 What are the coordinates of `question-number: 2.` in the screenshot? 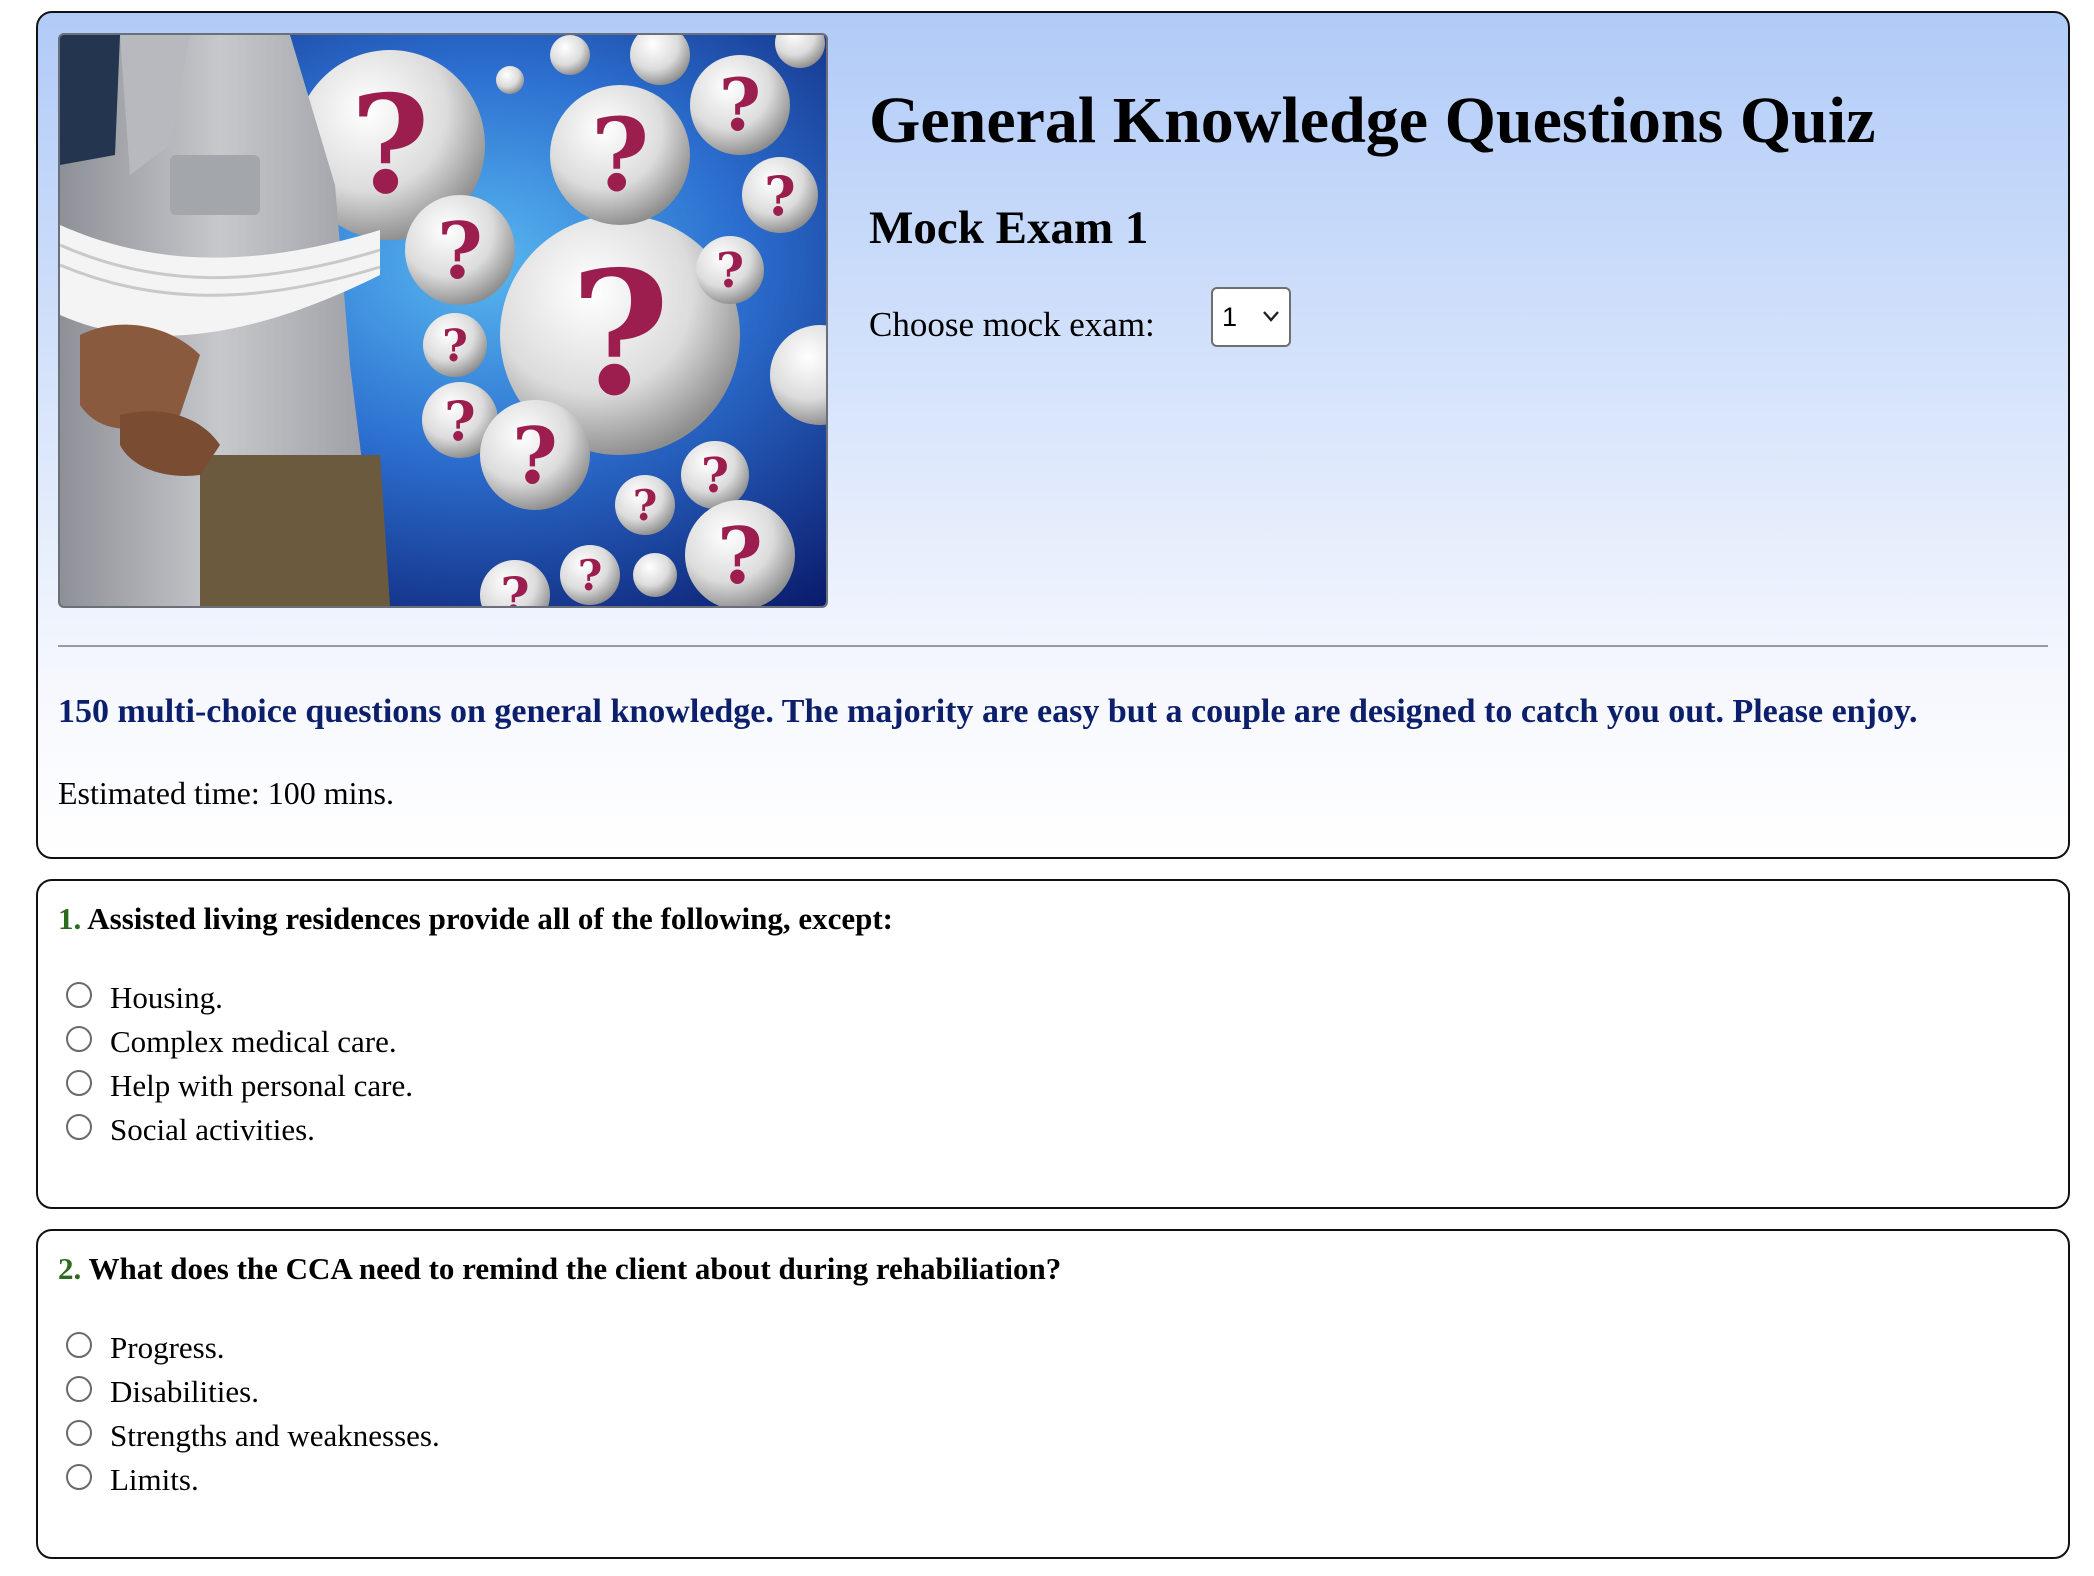 It's located at (70, 1268).